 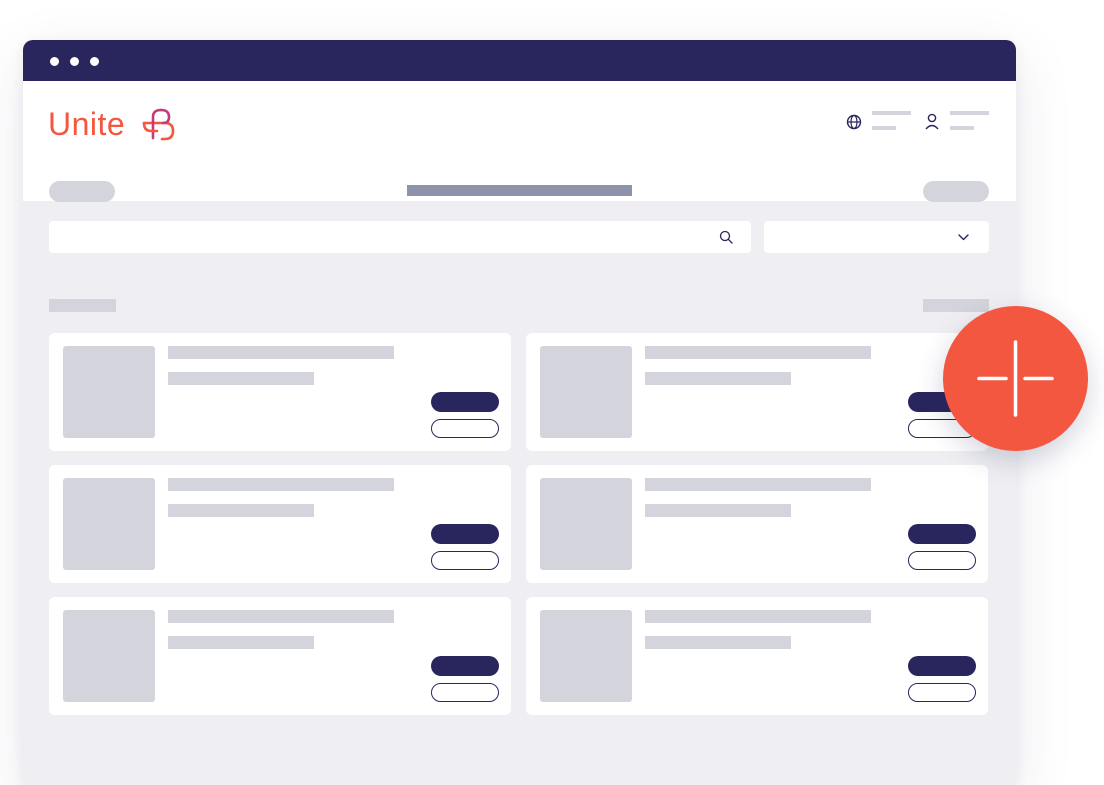 What do you see at coordinates (884, 128) in the screenshot?
I see `language-sublabel-placeholder` at bounding box center [884, 128].